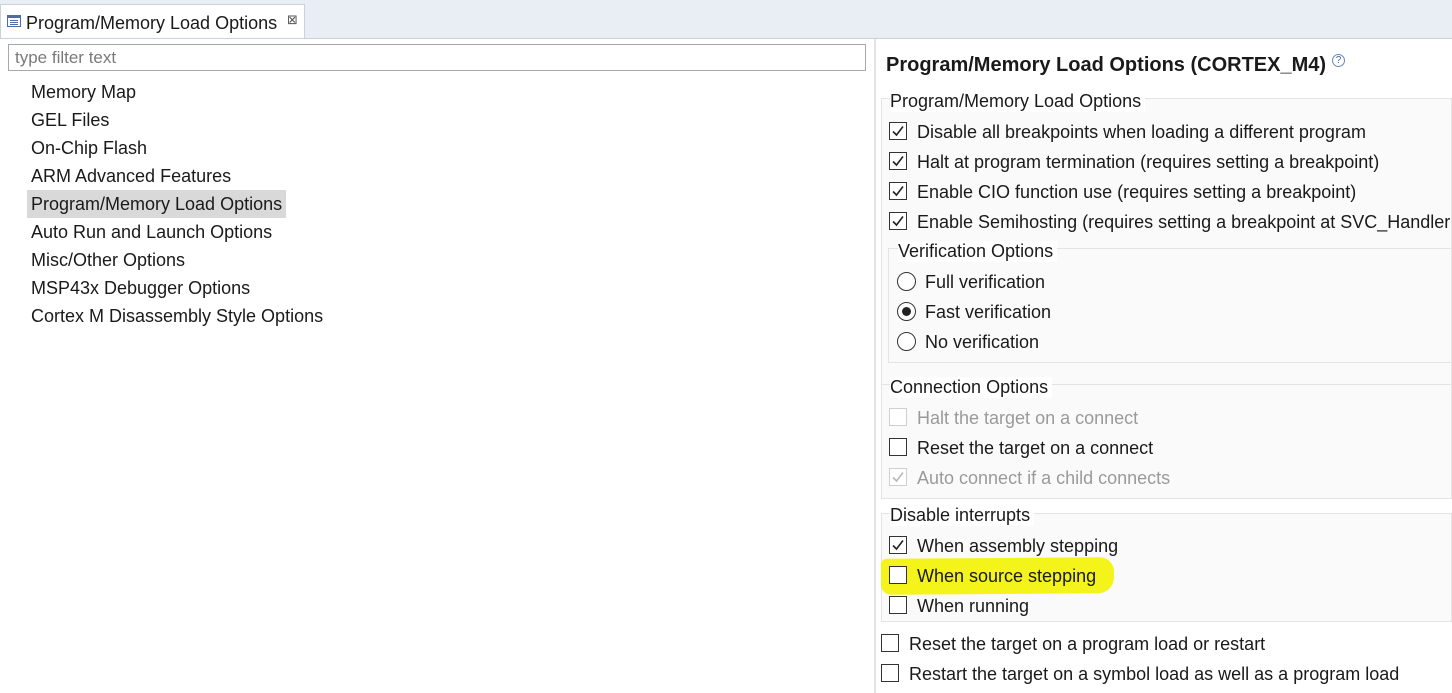 The height and width of the screenshot is (693, 1452). Describe the element at coordinates (151, 232) in the screenshot. I see `tree-item: Auto Run and Launch Options` at that location.